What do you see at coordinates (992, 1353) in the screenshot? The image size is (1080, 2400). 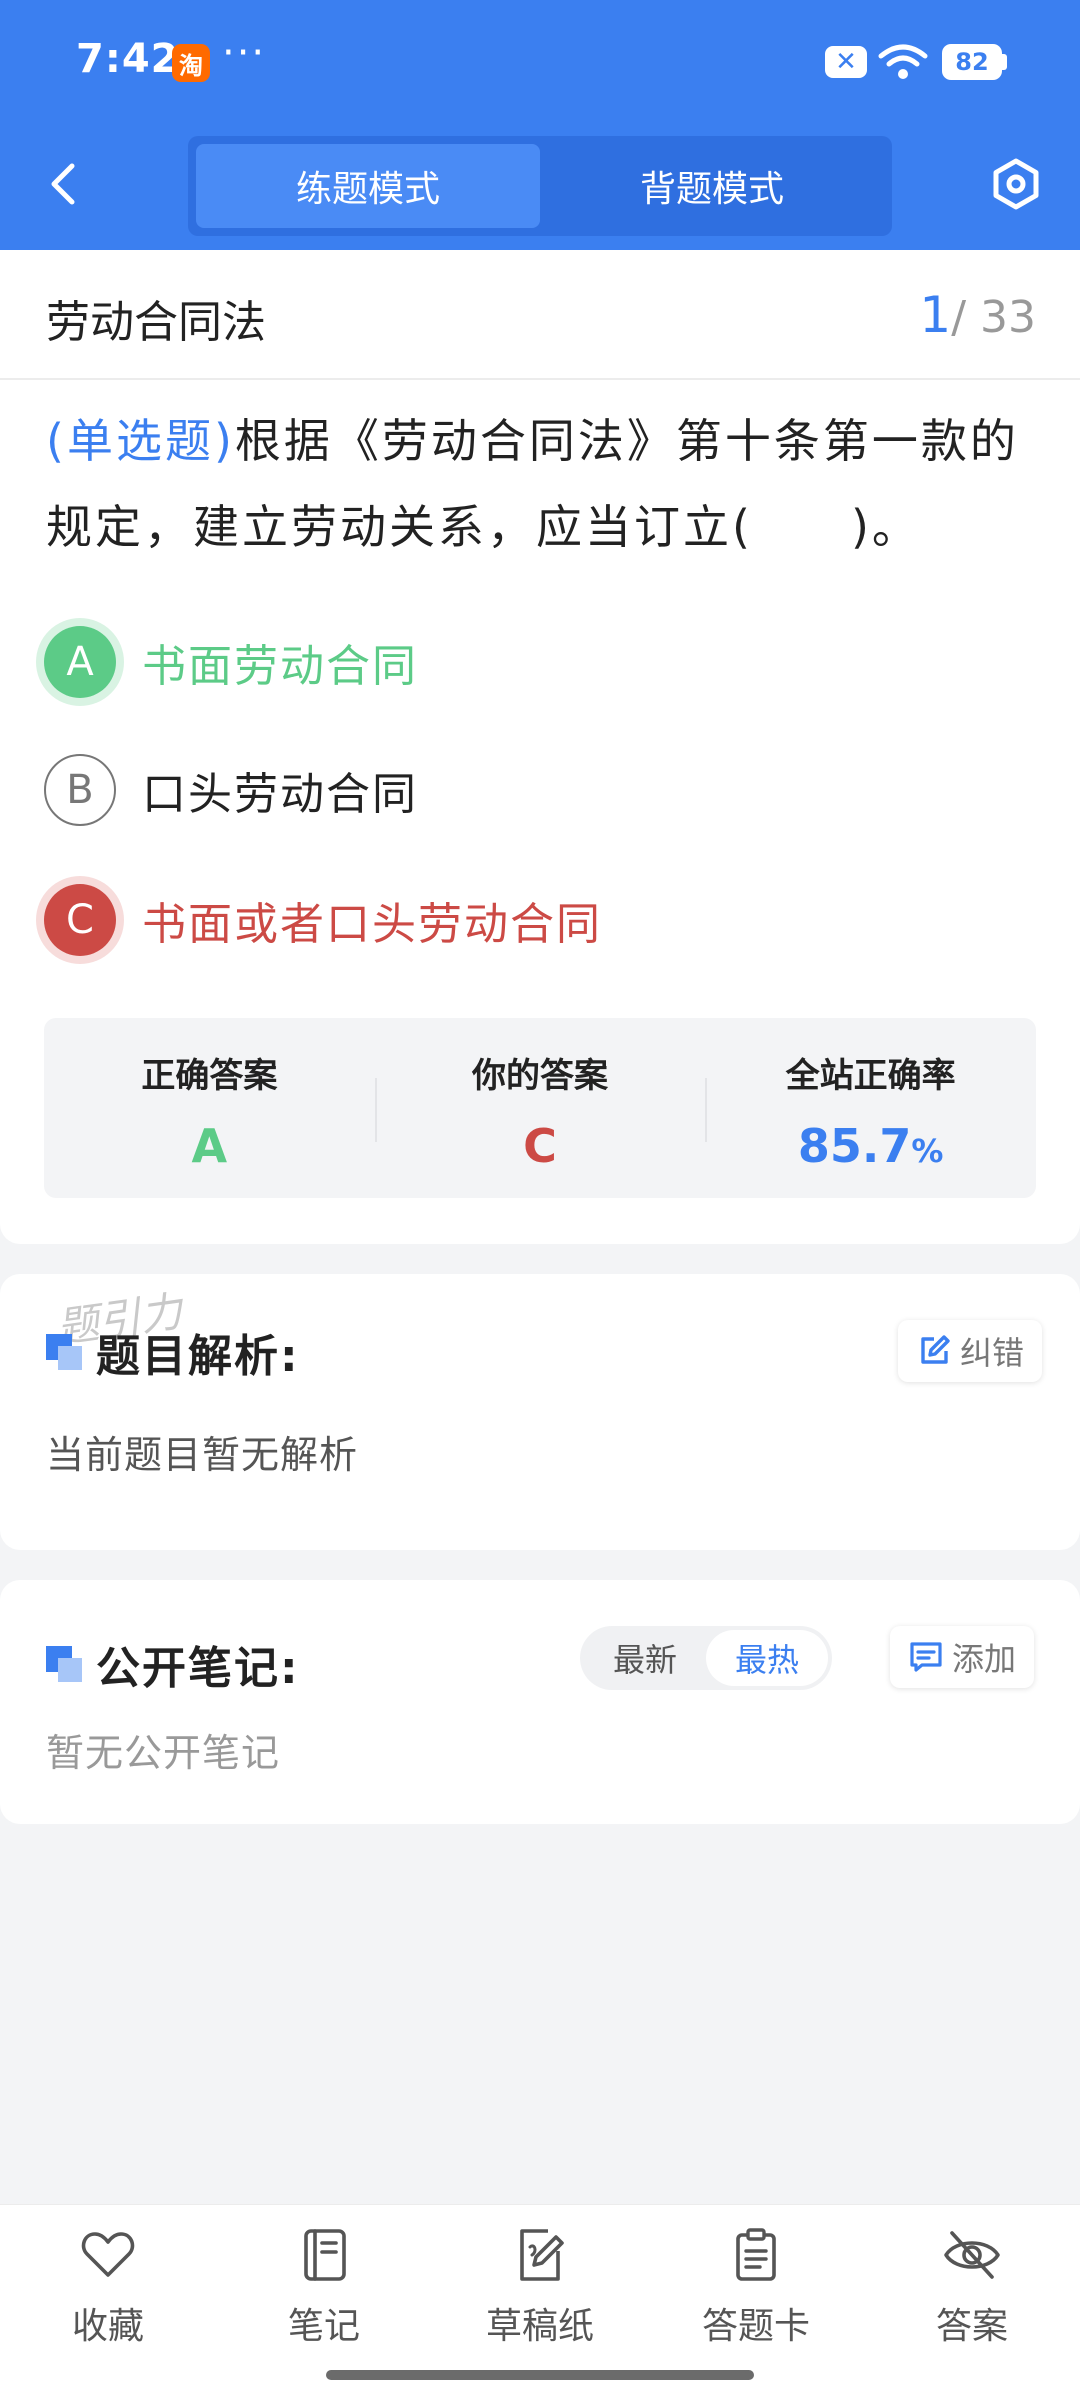 I see `report-error-label: 纠错` at bounding box center [992, 1353].